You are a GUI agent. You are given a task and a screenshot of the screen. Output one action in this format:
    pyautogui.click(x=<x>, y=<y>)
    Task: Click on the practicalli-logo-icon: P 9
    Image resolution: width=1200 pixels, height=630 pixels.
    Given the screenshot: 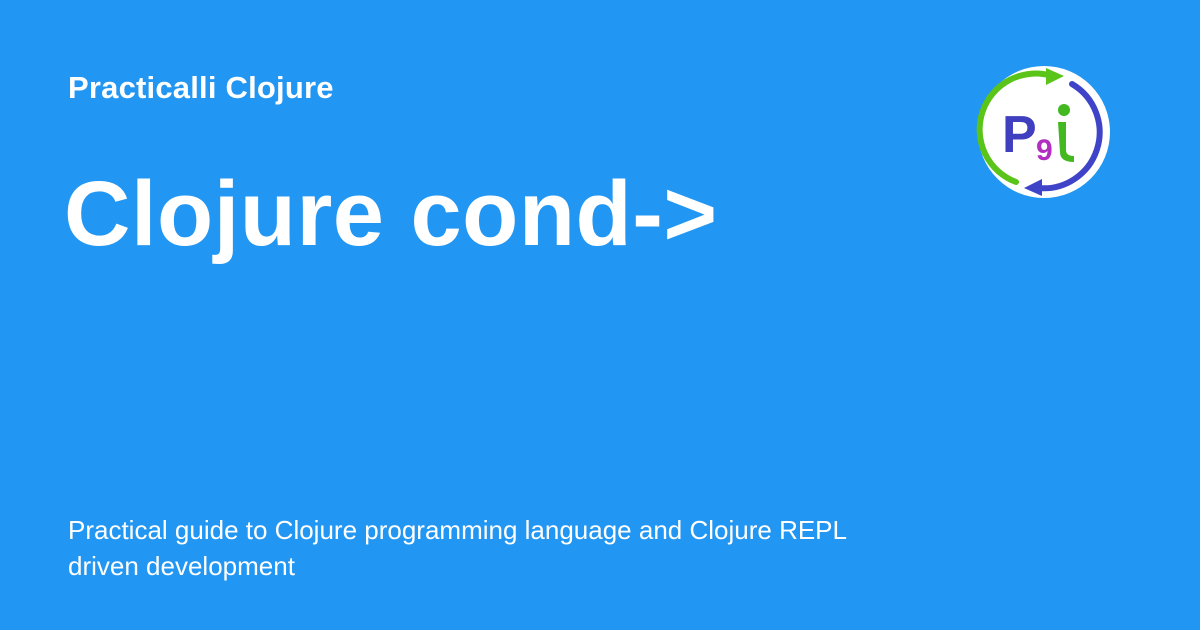 What is the action you would take?
    pyautogui.click(x=1044, y=132)
    